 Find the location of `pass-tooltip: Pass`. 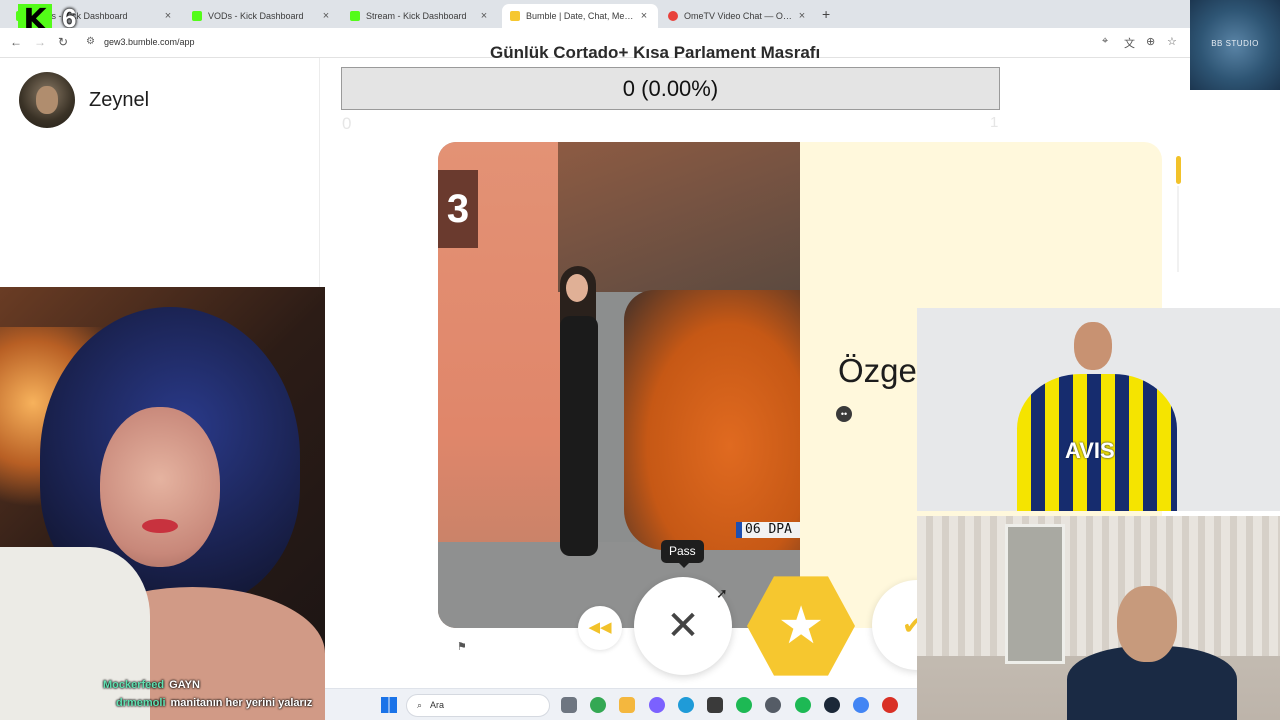

pass-tooltip: Pass is located at coordinates (682, 554).